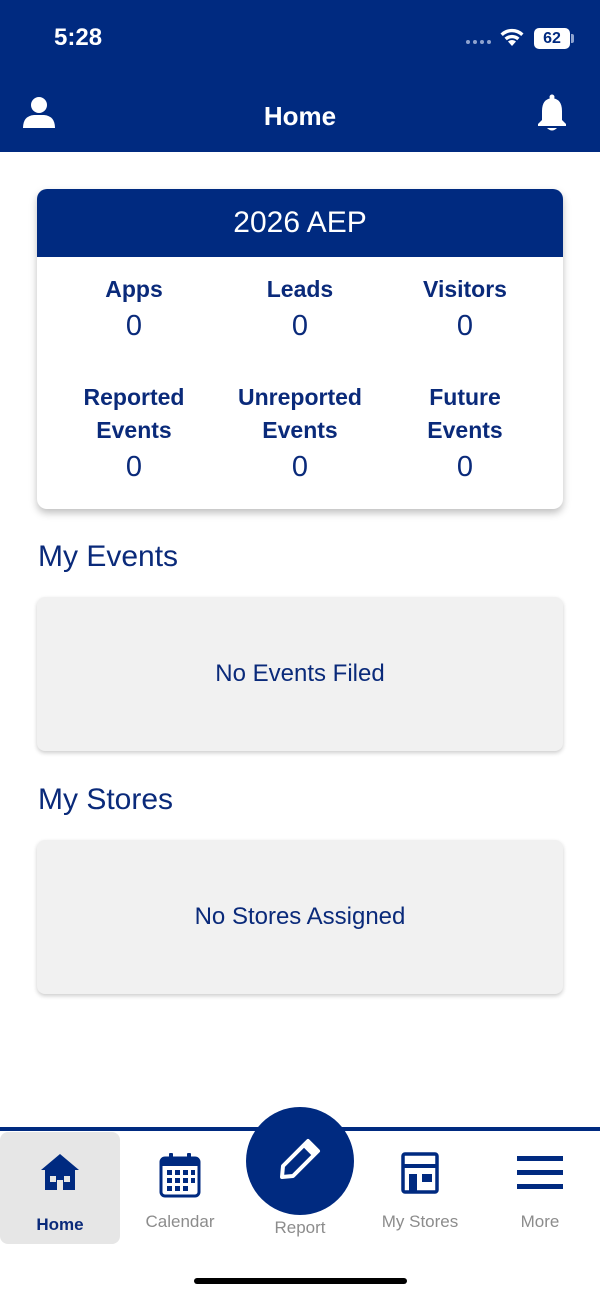  Describe the element at coordinates (300, 289) in the screenshot. I see `stat-label: Leads` at that location.